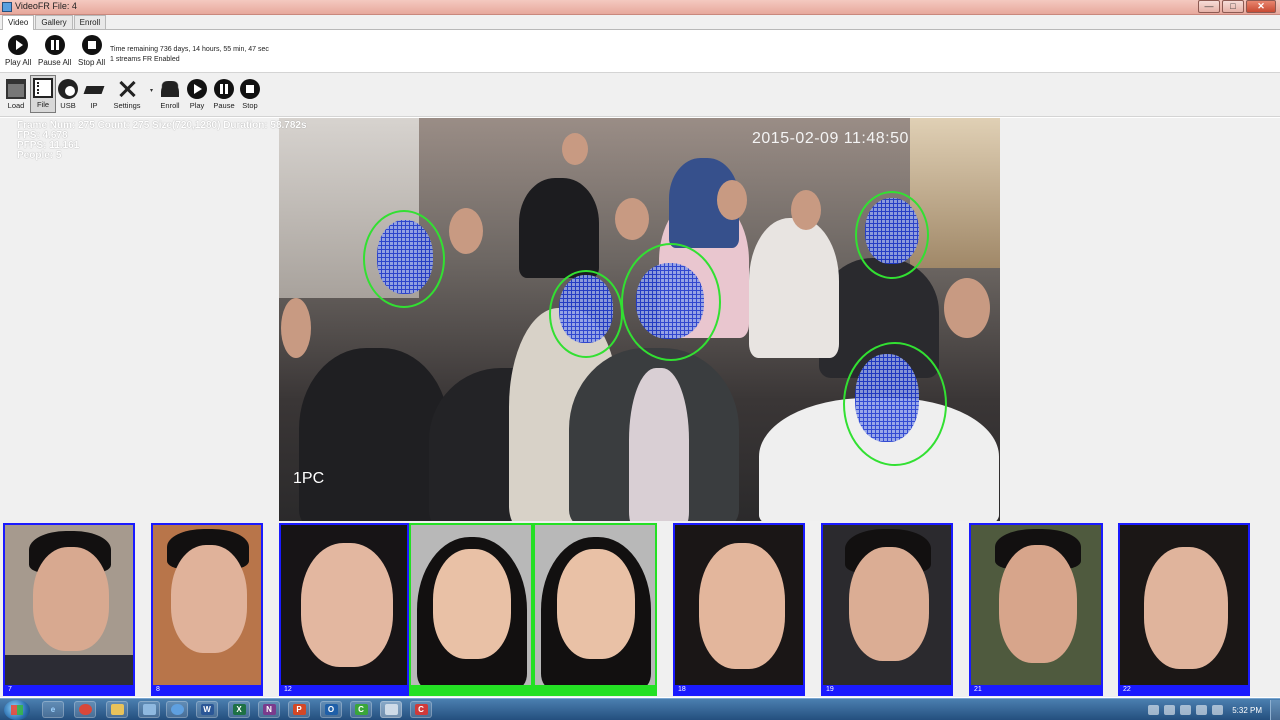 The height and width of the screenshot is (720, 1280). Describe the element at coordinates (197, 105) in the screenshot. I see `play-label: Play` at that location.